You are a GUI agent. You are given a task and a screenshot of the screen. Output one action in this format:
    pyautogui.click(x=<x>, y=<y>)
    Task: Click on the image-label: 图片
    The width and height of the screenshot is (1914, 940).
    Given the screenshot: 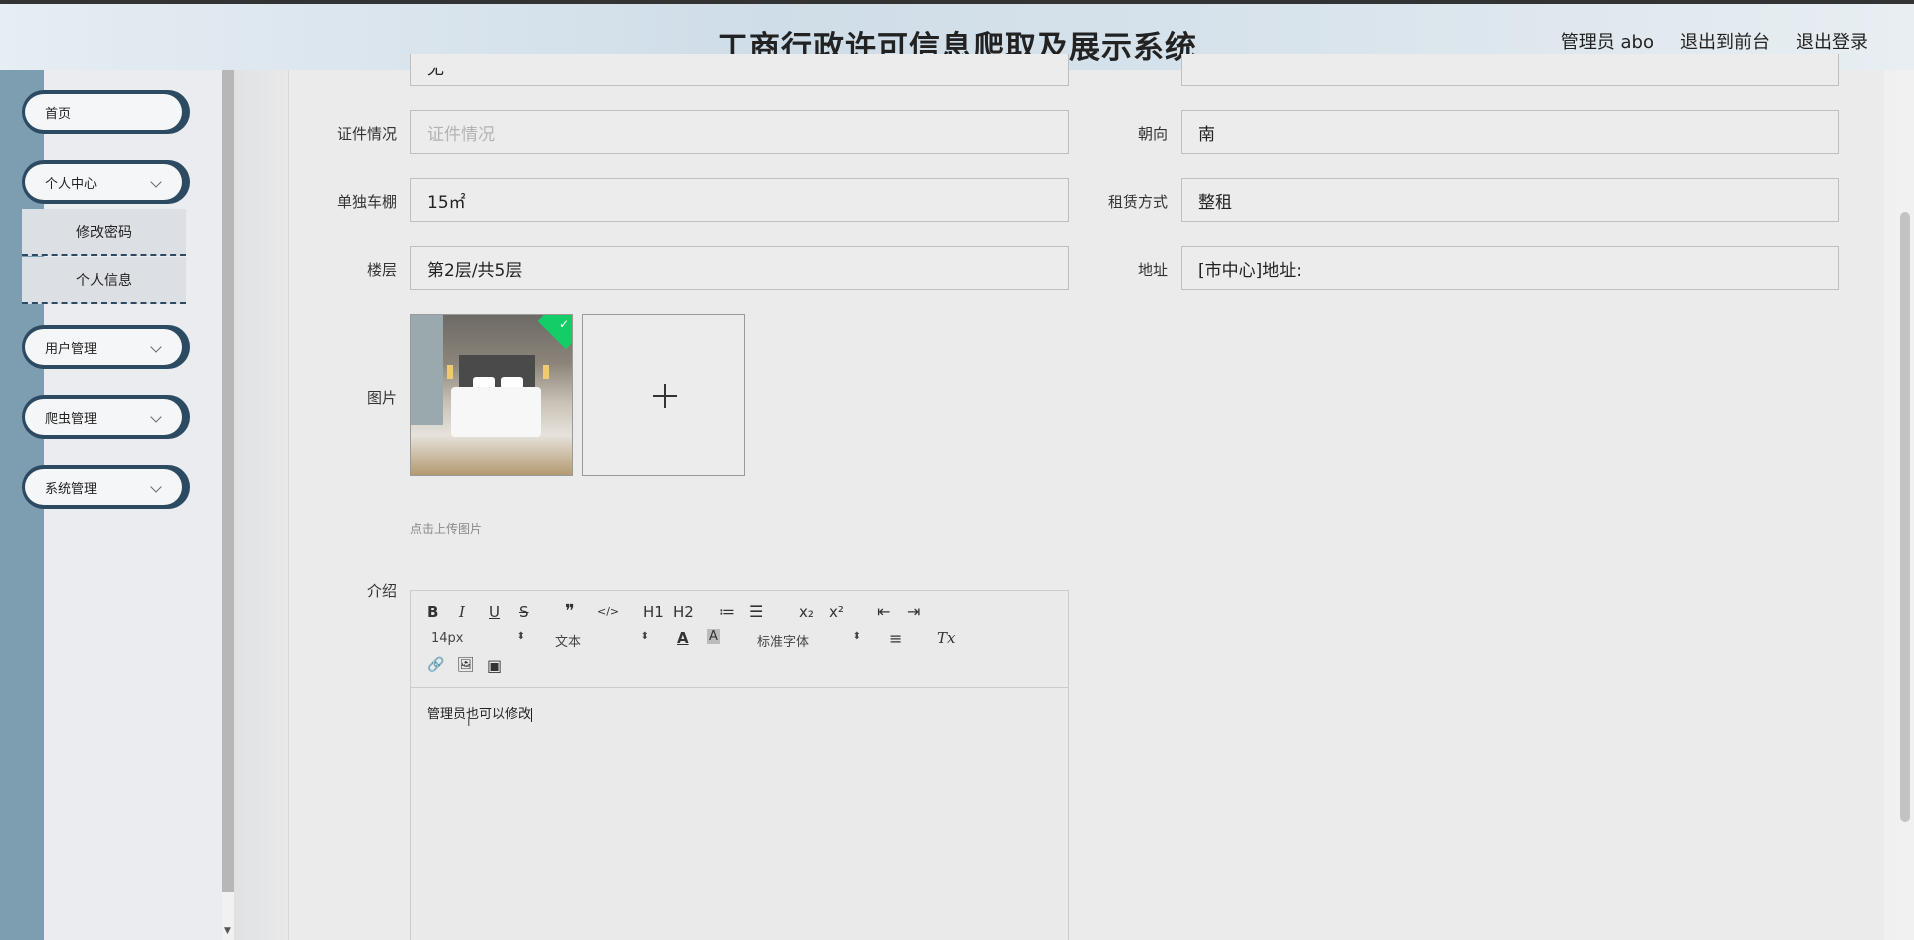 What is the action you would take?
    pyautogui.click(x=381, y=398)
    